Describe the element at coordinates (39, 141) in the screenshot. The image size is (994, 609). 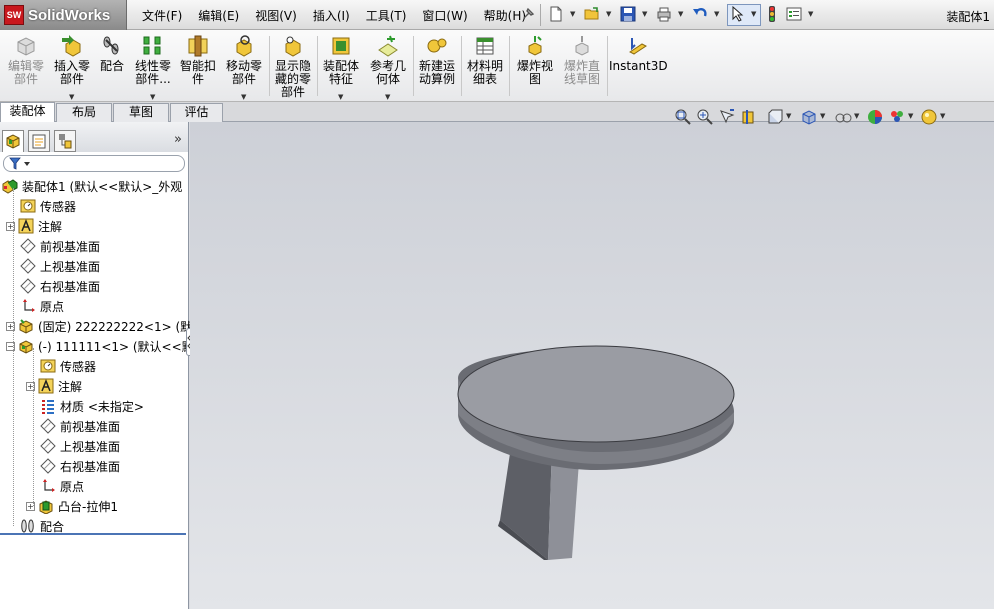
I see `property-manager-tab` at that location.